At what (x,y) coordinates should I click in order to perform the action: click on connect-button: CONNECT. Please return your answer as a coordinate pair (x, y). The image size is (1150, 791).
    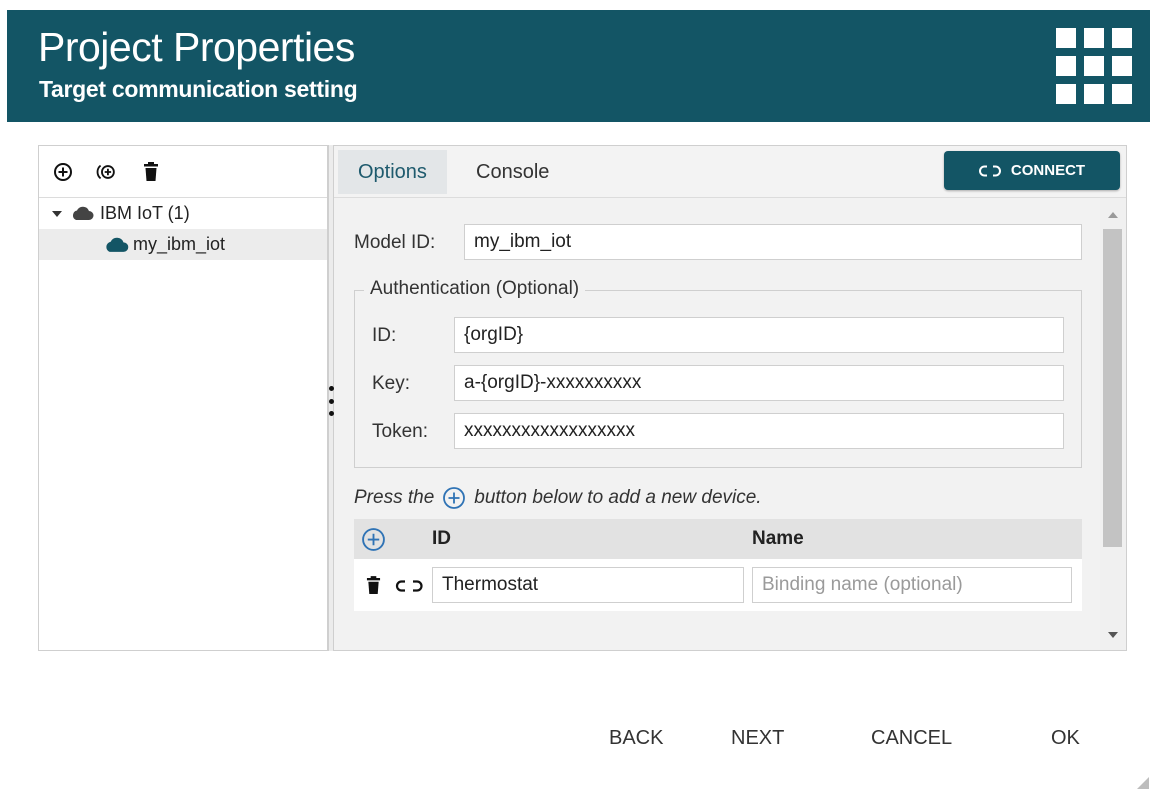
    Looking at the image, I should click on (1032, 170).